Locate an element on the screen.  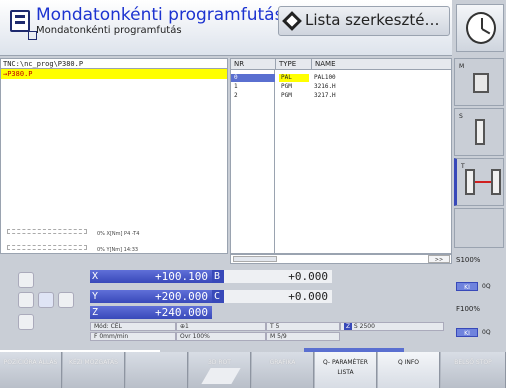
clock-icon is located at coordinates (481, 28).